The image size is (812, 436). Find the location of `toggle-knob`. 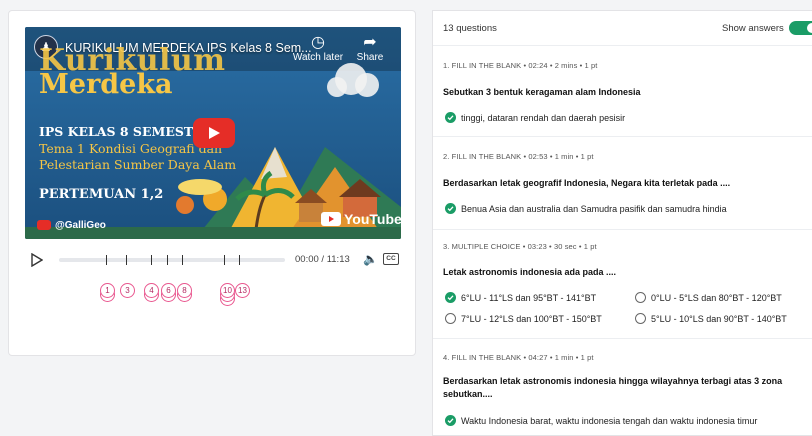

toggle-knob is located at coordinates (809, 28).